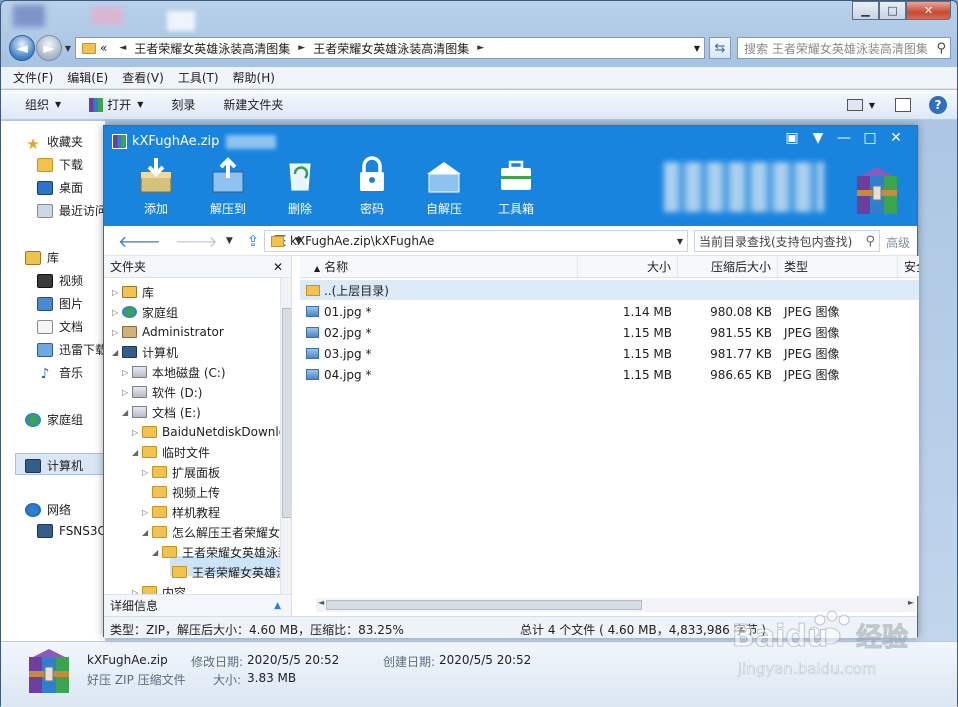  What do you see at coordinates (60, 303) in the screenshot?
I see `nav-pictures: 图片` at bounding box center [60, 303].